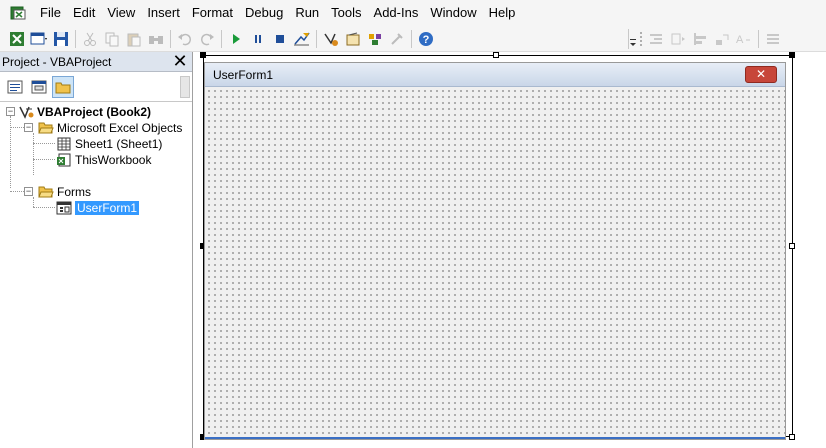 Image resolution: width=826 pixels, height=448 pixels. Describe the element at coordinates (641, 39) in the screenshot. I see `toolbar-grip-icon` at that location.